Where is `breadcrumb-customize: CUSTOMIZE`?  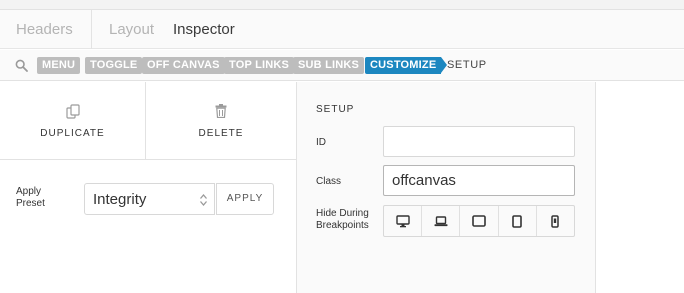
breadcrumb-customize: CUSTOMIZE is located at coordinates (406, 65).